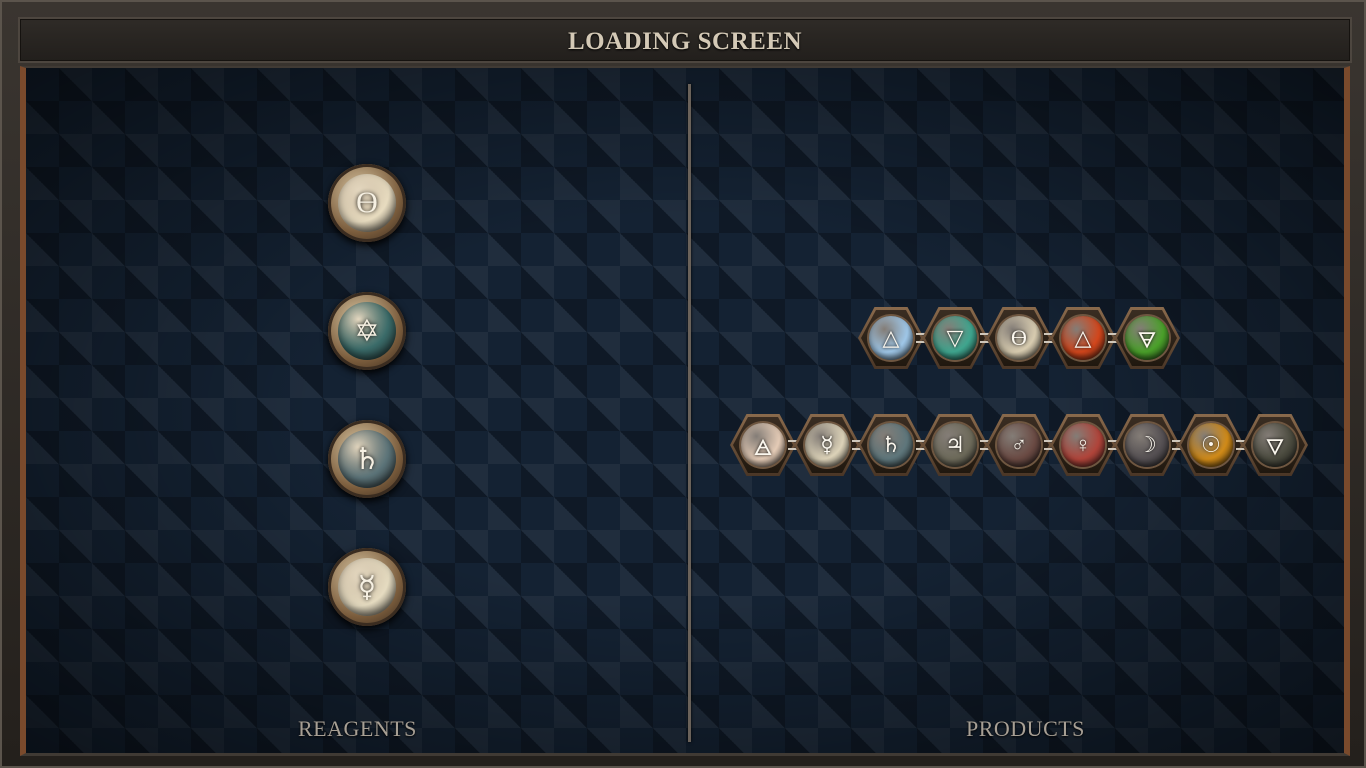 The height and width of the screenshot is (768, 1366). I want to click on products-label: PRODUCTS, so click(1025, 728).